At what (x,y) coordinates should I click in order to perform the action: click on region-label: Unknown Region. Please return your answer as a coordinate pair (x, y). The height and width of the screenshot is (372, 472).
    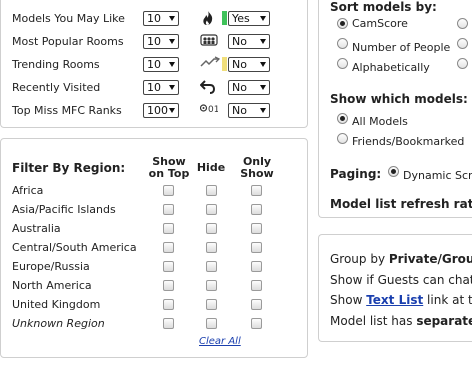
    Looking at the image, I should click on (58, 323).